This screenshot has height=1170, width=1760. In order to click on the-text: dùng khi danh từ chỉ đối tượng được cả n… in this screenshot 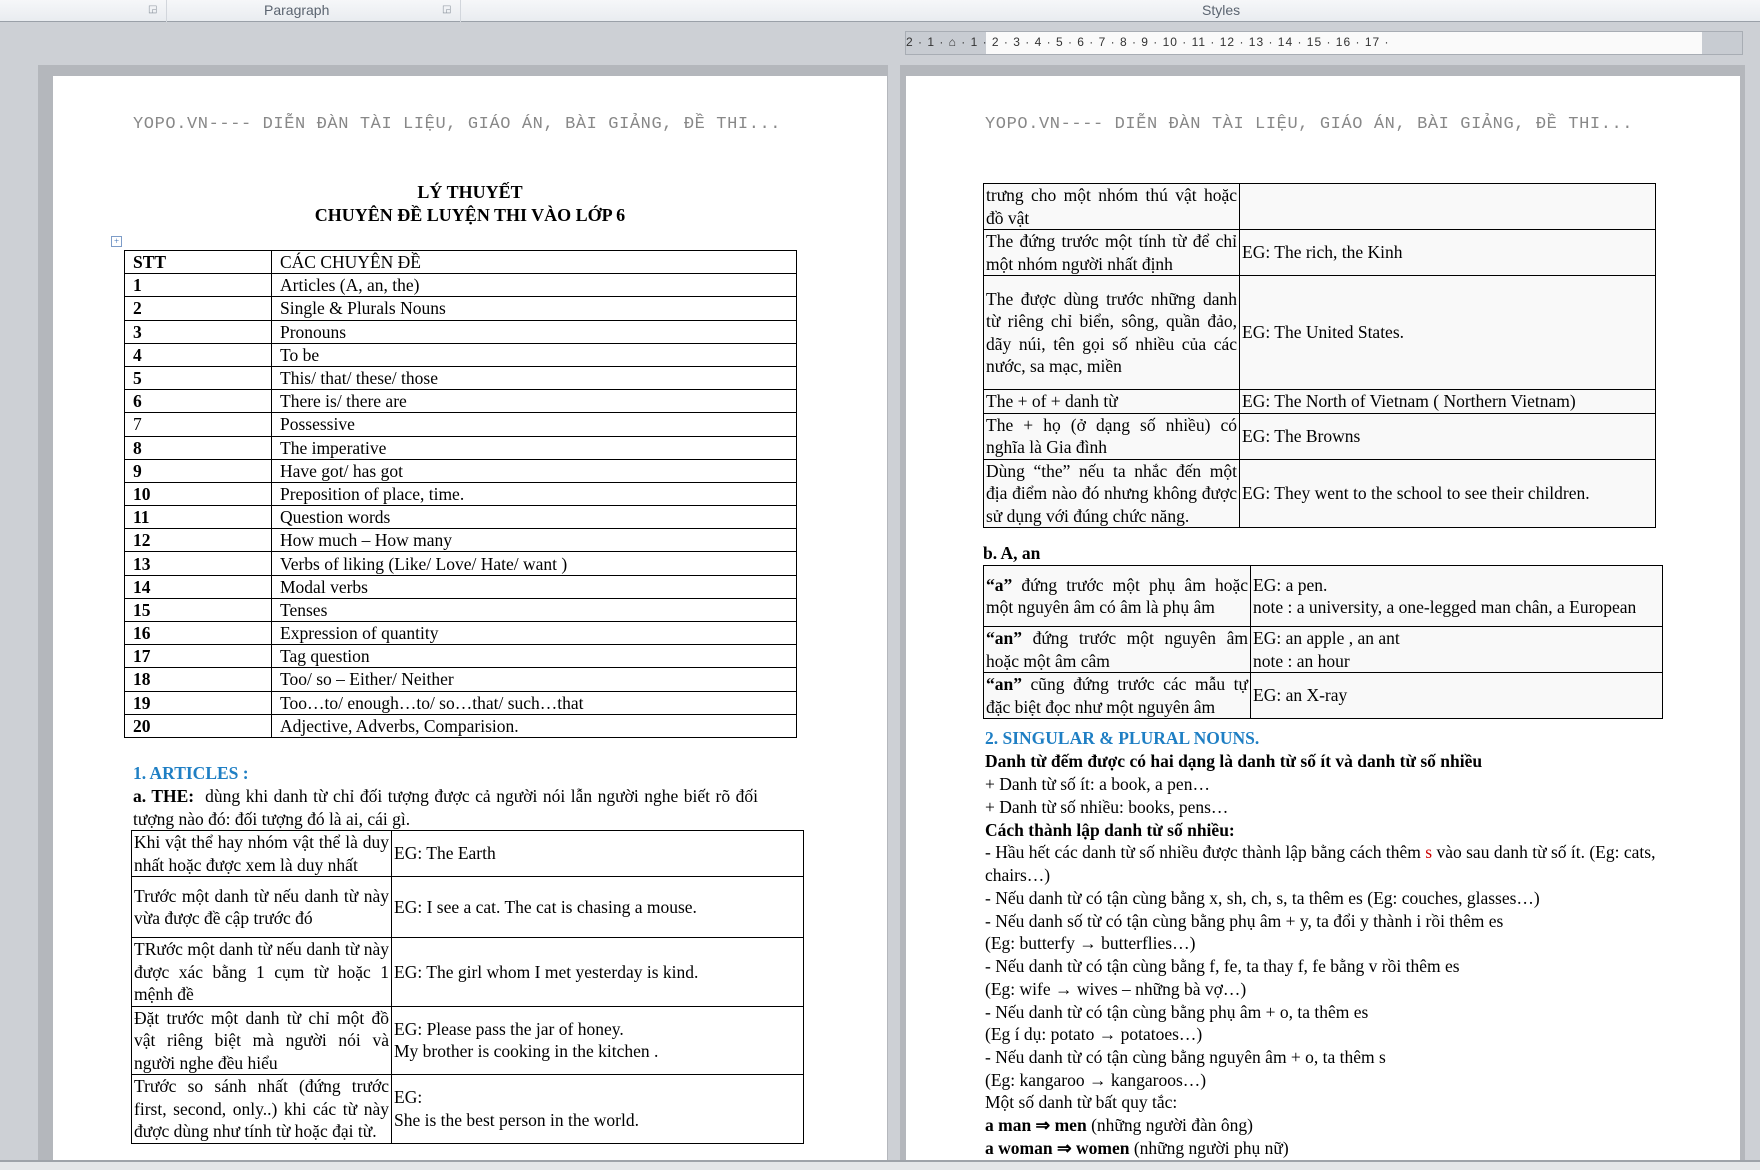, I will do `click(446, 807)`.